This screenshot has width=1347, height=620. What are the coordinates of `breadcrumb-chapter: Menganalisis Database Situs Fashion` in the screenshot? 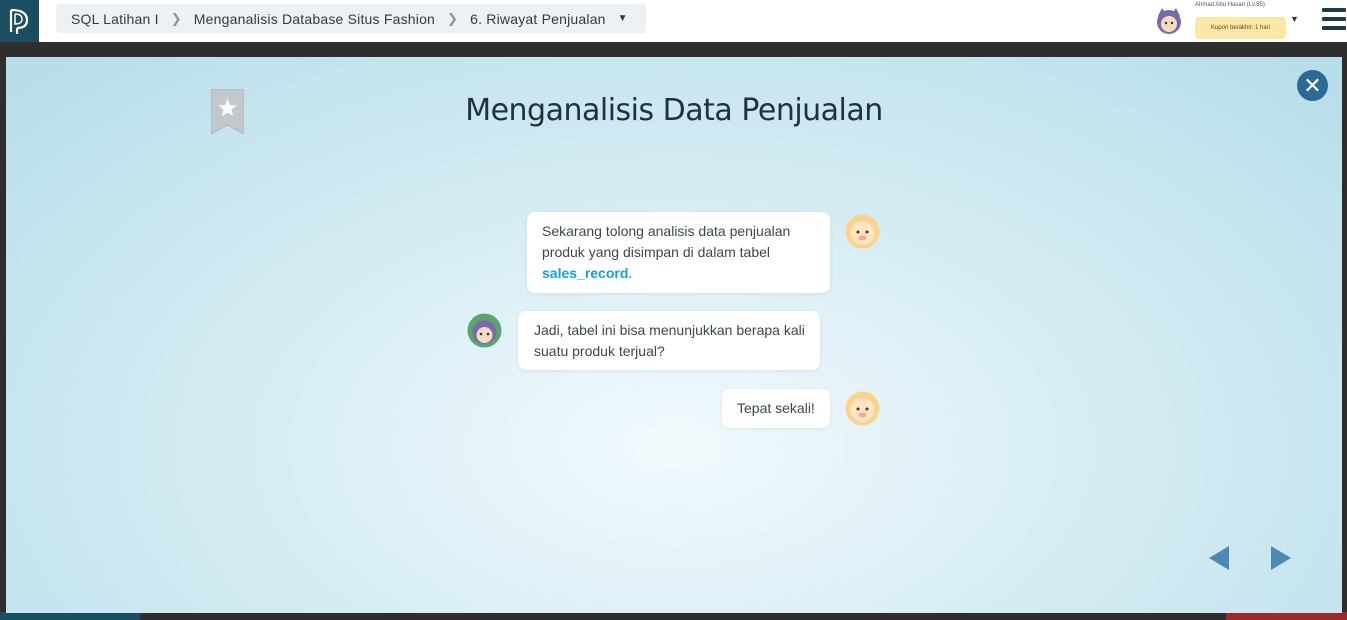 It's located at (314, 19).